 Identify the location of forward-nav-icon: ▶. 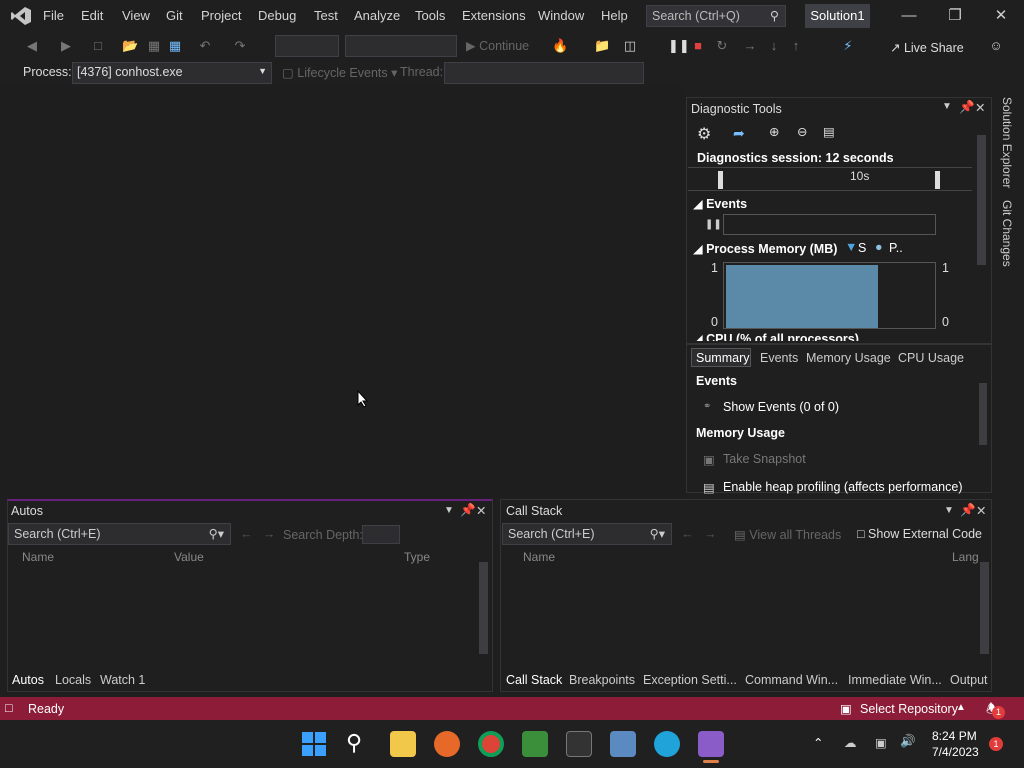
(66, 46).